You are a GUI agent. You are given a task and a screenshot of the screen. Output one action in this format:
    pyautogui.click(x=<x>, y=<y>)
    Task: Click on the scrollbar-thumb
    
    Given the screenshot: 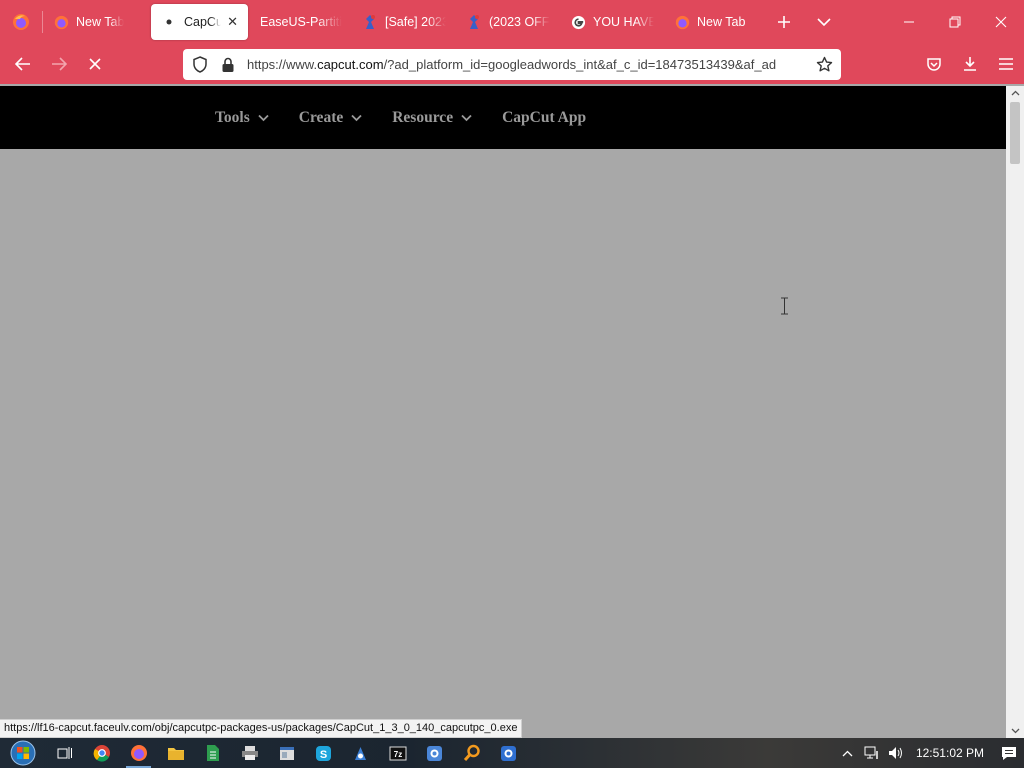 What is the action you would take?
    pyautogui.click(x=1015, y=133)
    